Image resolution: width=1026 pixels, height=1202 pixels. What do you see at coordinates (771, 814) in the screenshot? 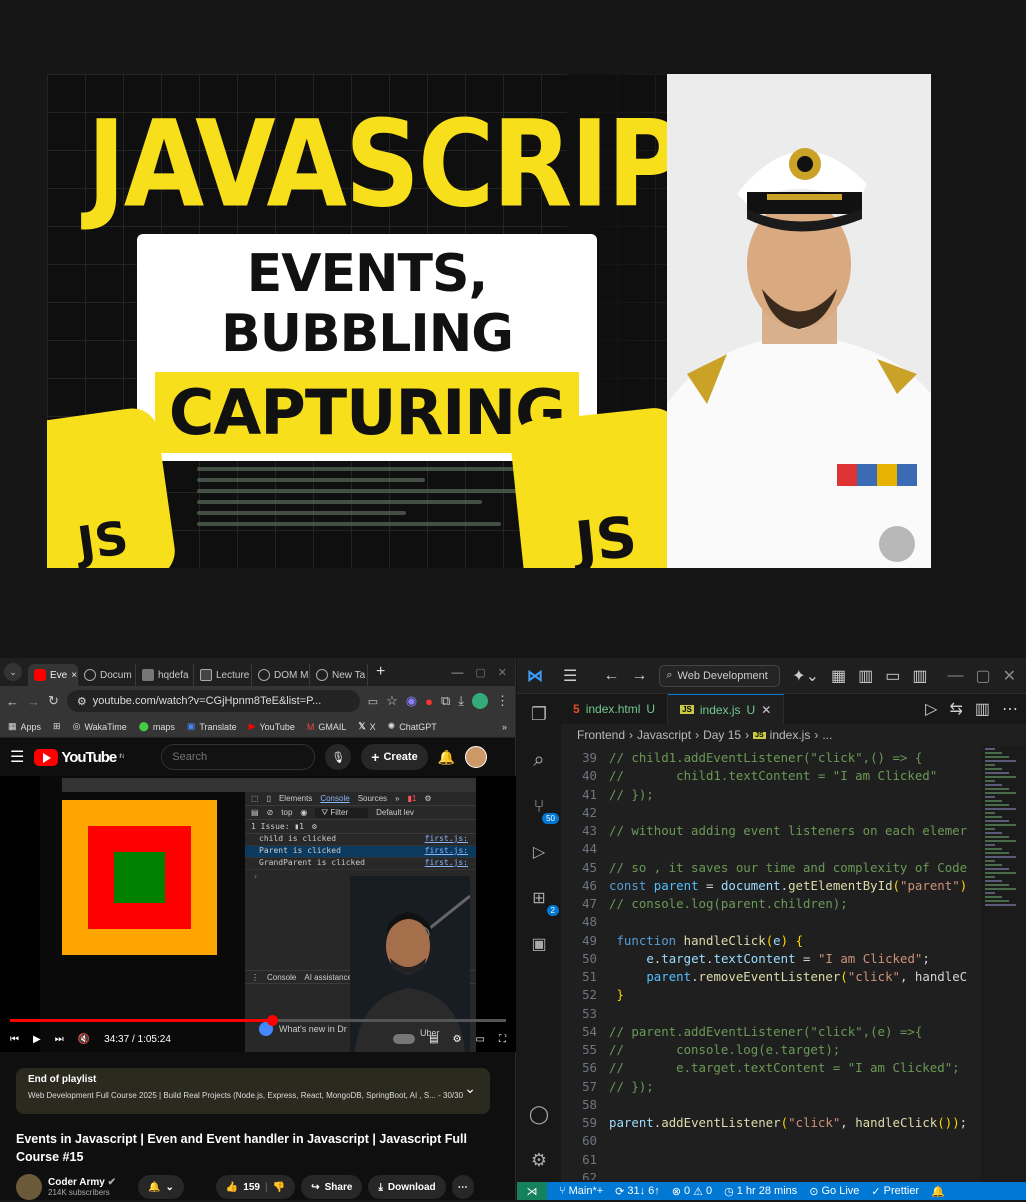
I see `code-line: 42` at bounding box center [771, 814].